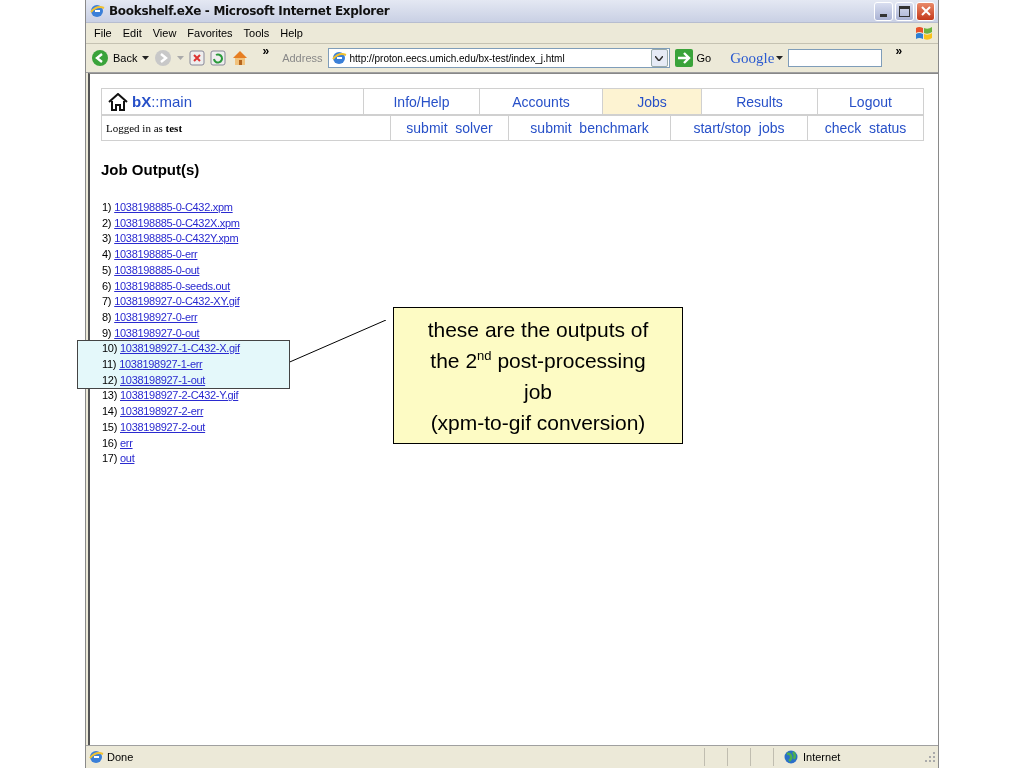 This screenshot has height=768, width=1024. Describe the element at coordinates (107, 286) in the screenshot. I see `list-number: 6)` at that location.